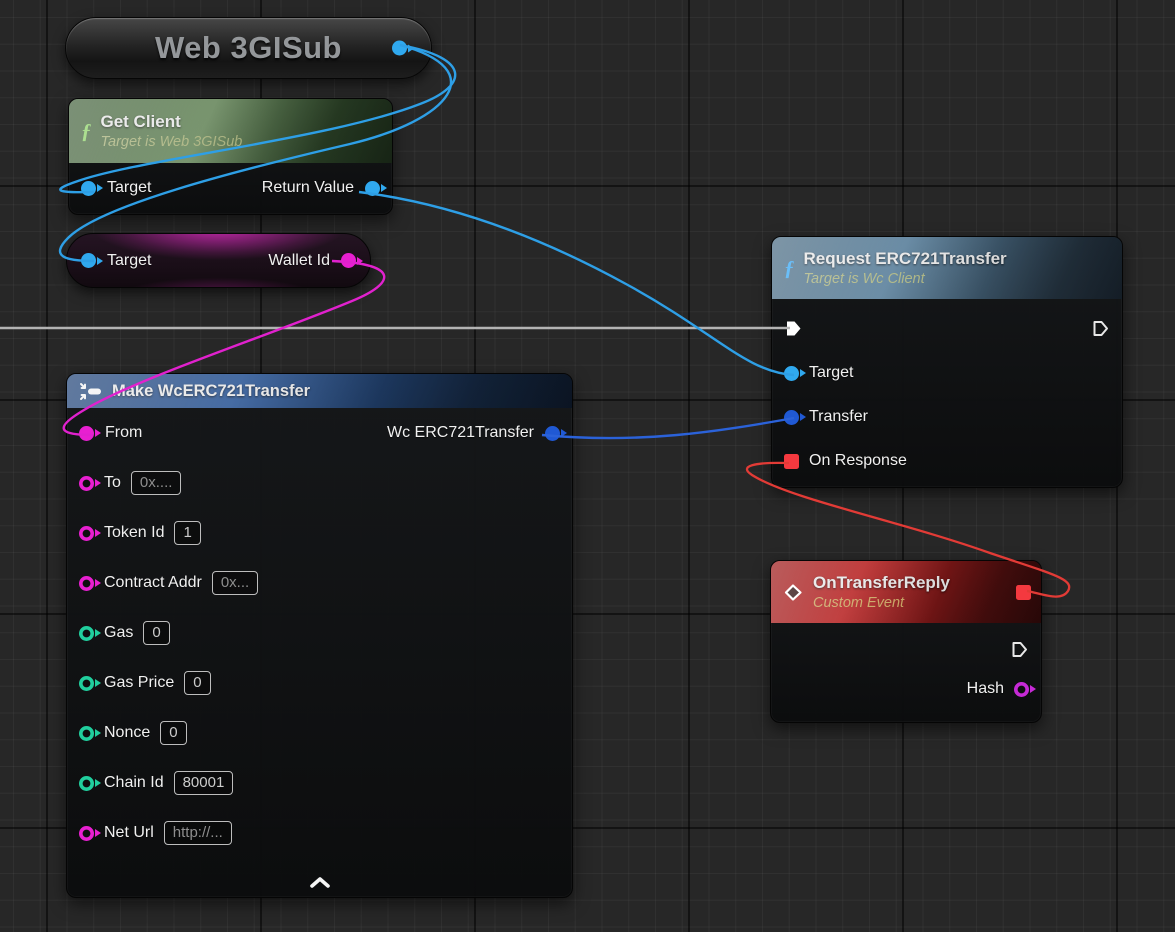 Image resolution: width=1175 pixels, height=932 pixels. What do you see at coordinates (86, 633) in the screenshot?
I see `gas-input-pin` at bounding box center [86, 633].